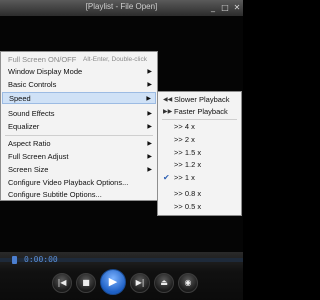  Describe the element at coordinates (188, 283) in the screenshot. I see `extra-control-button: ◉` at that location.